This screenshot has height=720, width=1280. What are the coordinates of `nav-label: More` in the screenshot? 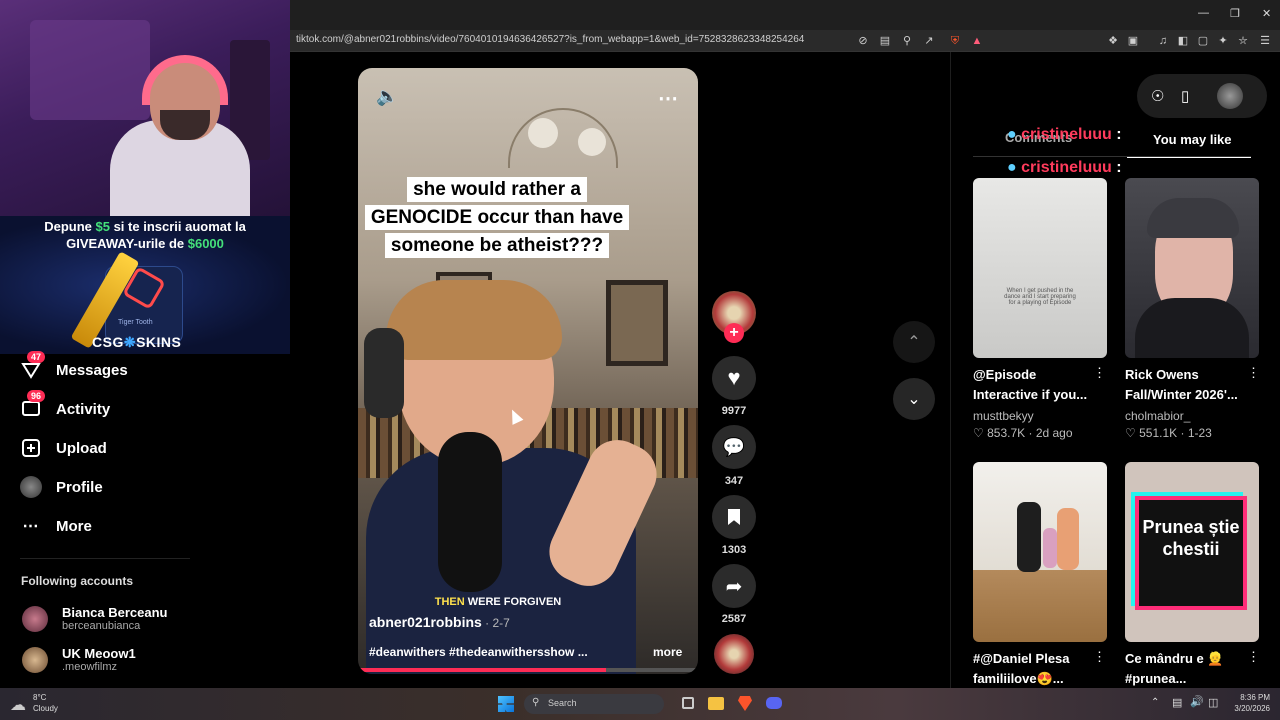 It's located at (74, 526).